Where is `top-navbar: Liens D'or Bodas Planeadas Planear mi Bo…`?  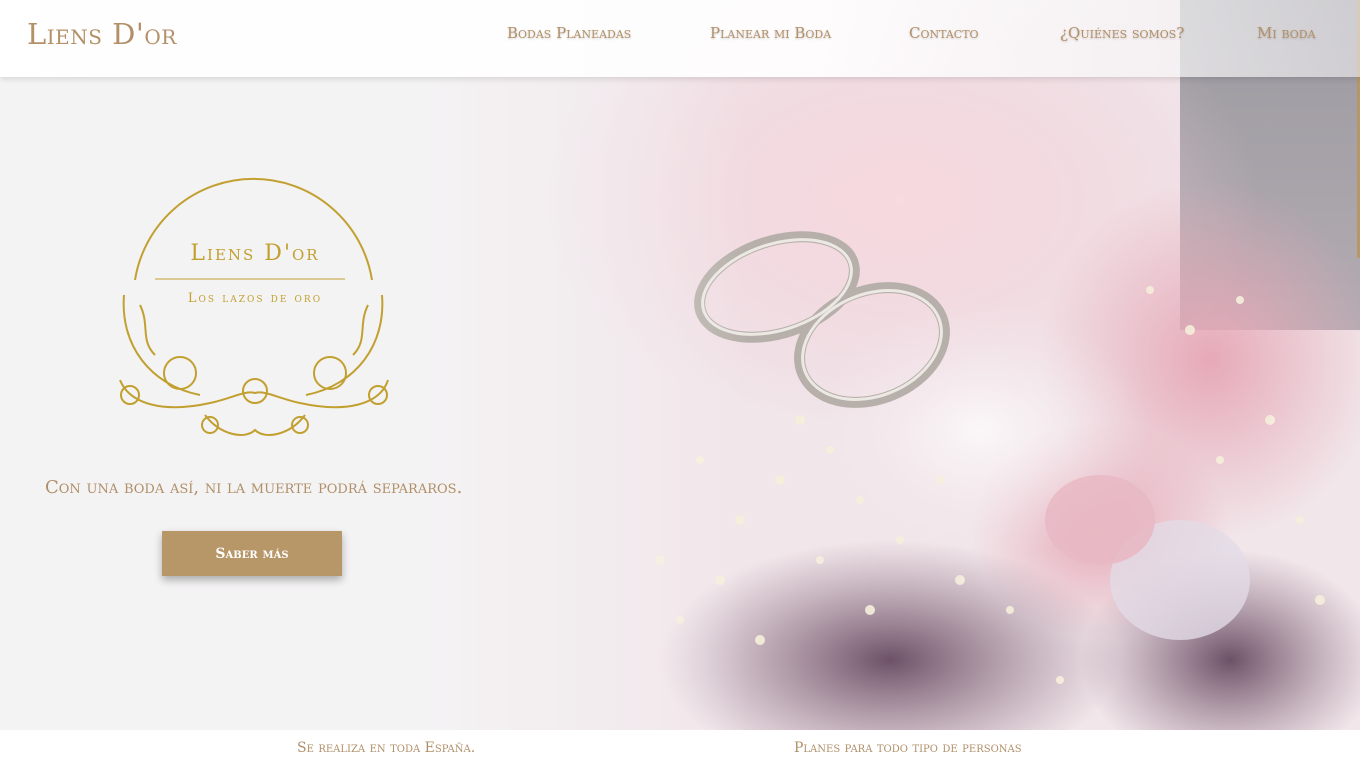 top-navbar: Liens D'or Bodas Planeadas Planear mi Bo… is located at coordinates (680, 38).